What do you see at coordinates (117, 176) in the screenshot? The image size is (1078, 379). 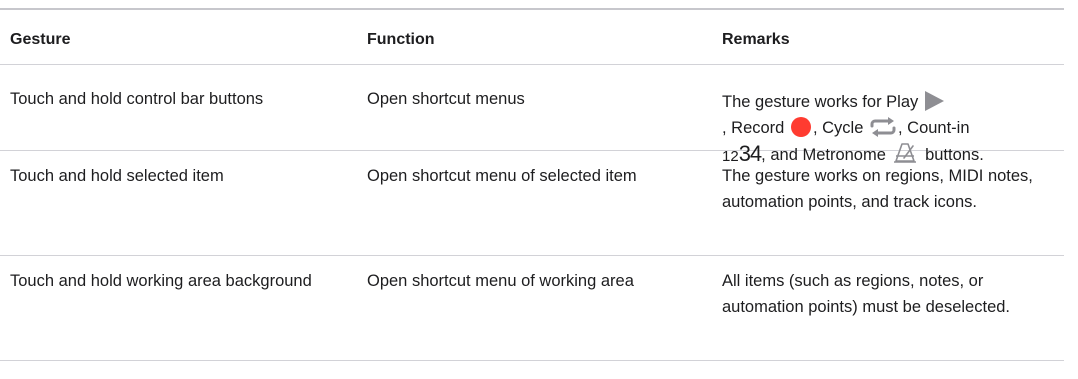 I see `gesture-cell: Touch and hold selected item` at bounding box center [117, 176].